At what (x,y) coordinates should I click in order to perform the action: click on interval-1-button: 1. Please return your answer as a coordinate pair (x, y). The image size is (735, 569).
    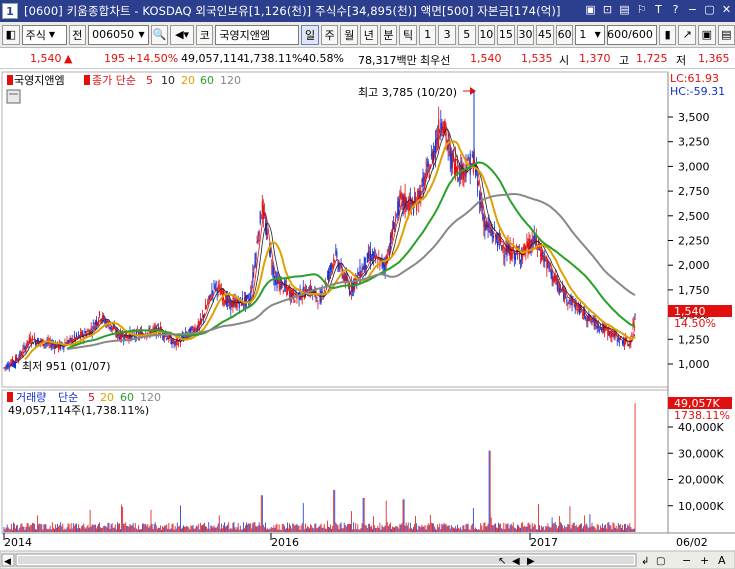
    Looking at the image, I should click on (427, 34).